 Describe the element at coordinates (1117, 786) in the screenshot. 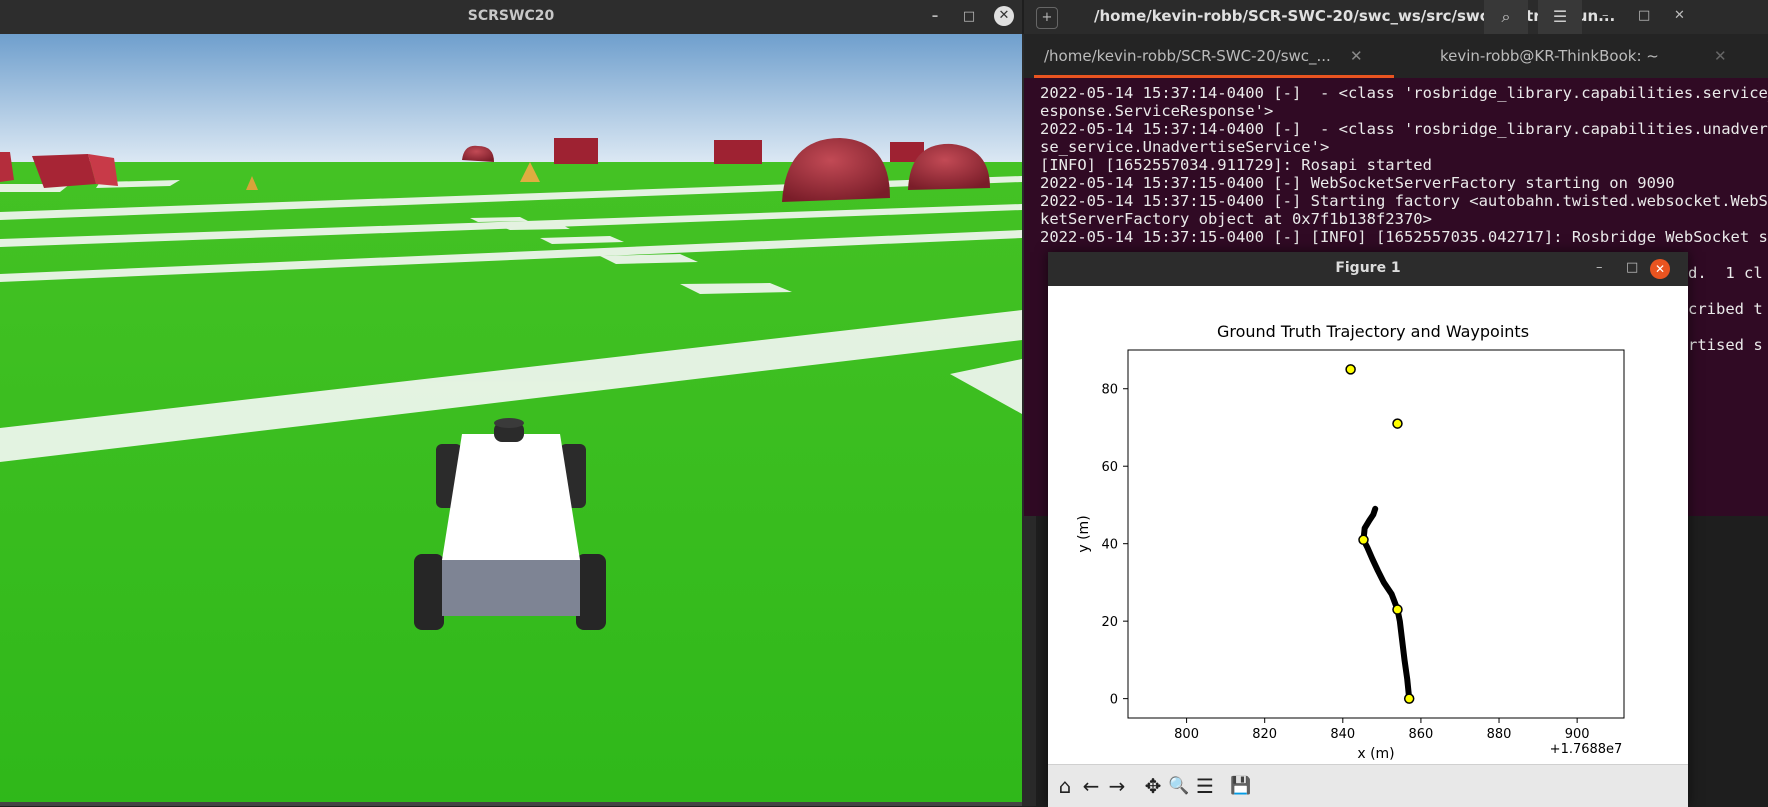

I see `forward-arrow-icon: →` at that location.